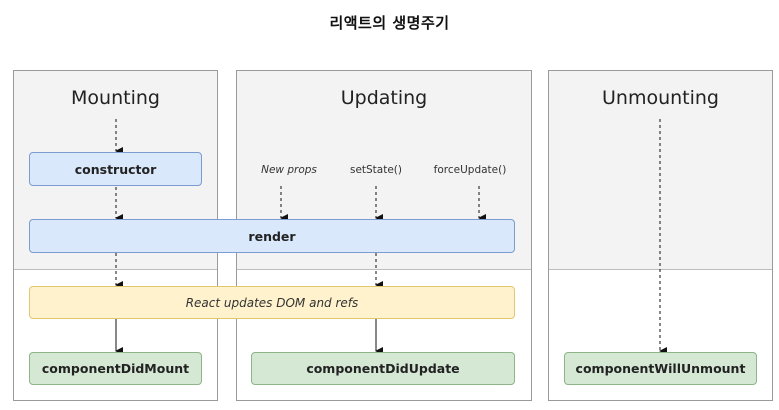 The width and height of the screenshot is (779, 410). Describe the element at coordinates (660, 368) in the screenshot. I see `will-unmount-box: componentWillUnmount` at that location.